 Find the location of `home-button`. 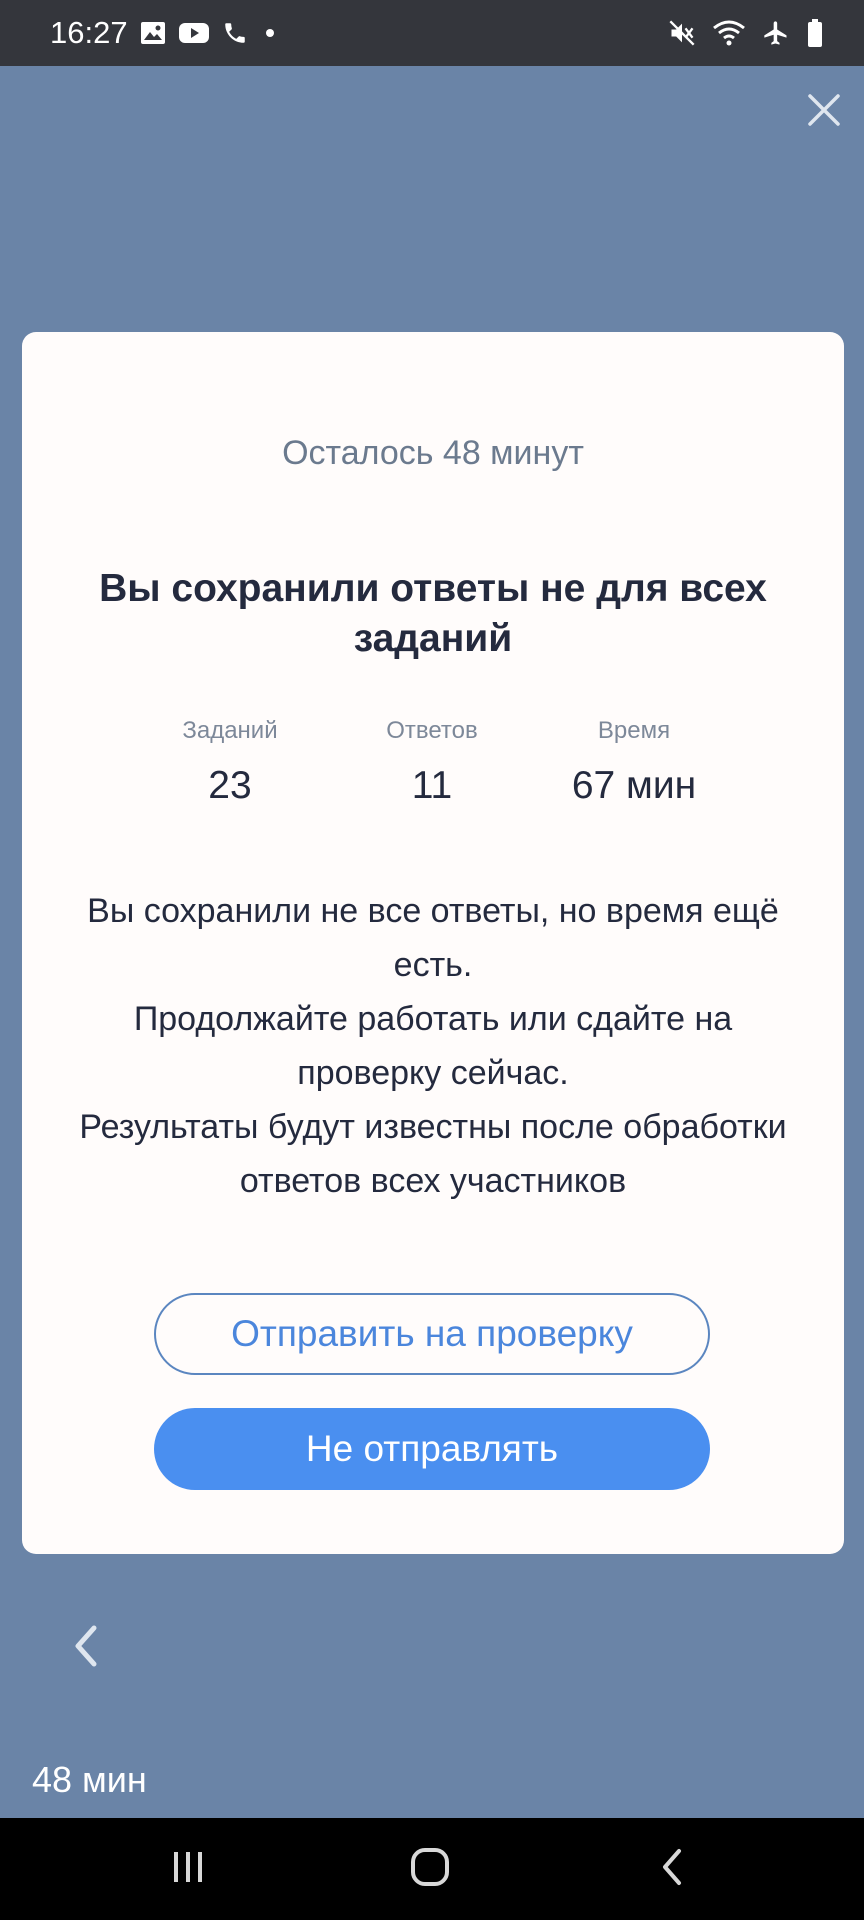

home-button is located at coordinates (430, 1869).